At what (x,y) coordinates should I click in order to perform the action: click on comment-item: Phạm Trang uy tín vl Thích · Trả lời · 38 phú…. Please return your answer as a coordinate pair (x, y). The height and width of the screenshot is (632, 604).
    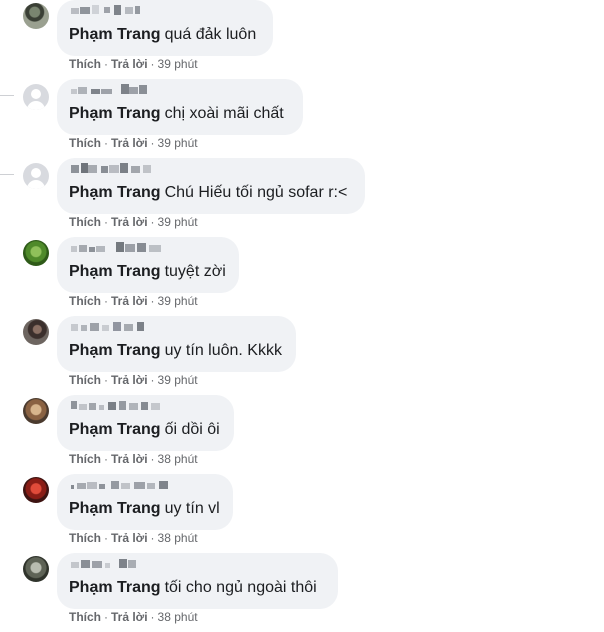
    Looking at the image, I should click on (302, 513).